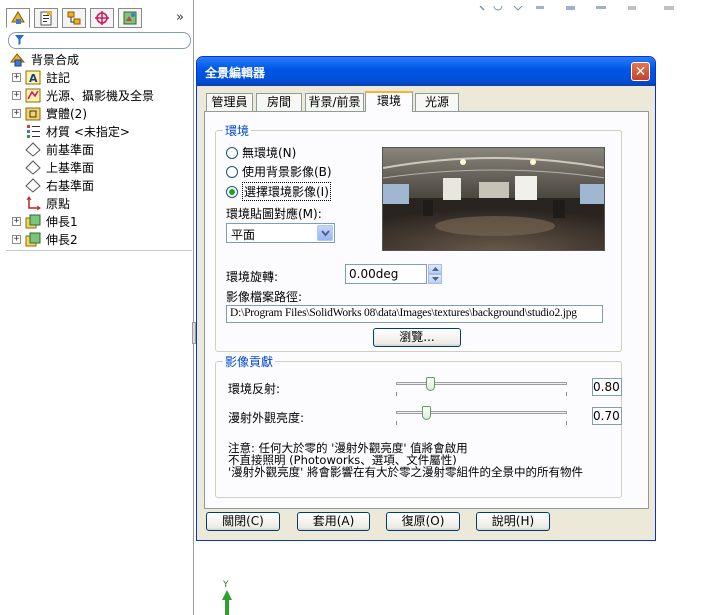 Image resolution: width=711 pixels, height=615 pixels. What do you see at coordinates (607, 416) in the screenshot?
I see `diffuse-brightness-value: 0.70` at bounding box center [607, 416].